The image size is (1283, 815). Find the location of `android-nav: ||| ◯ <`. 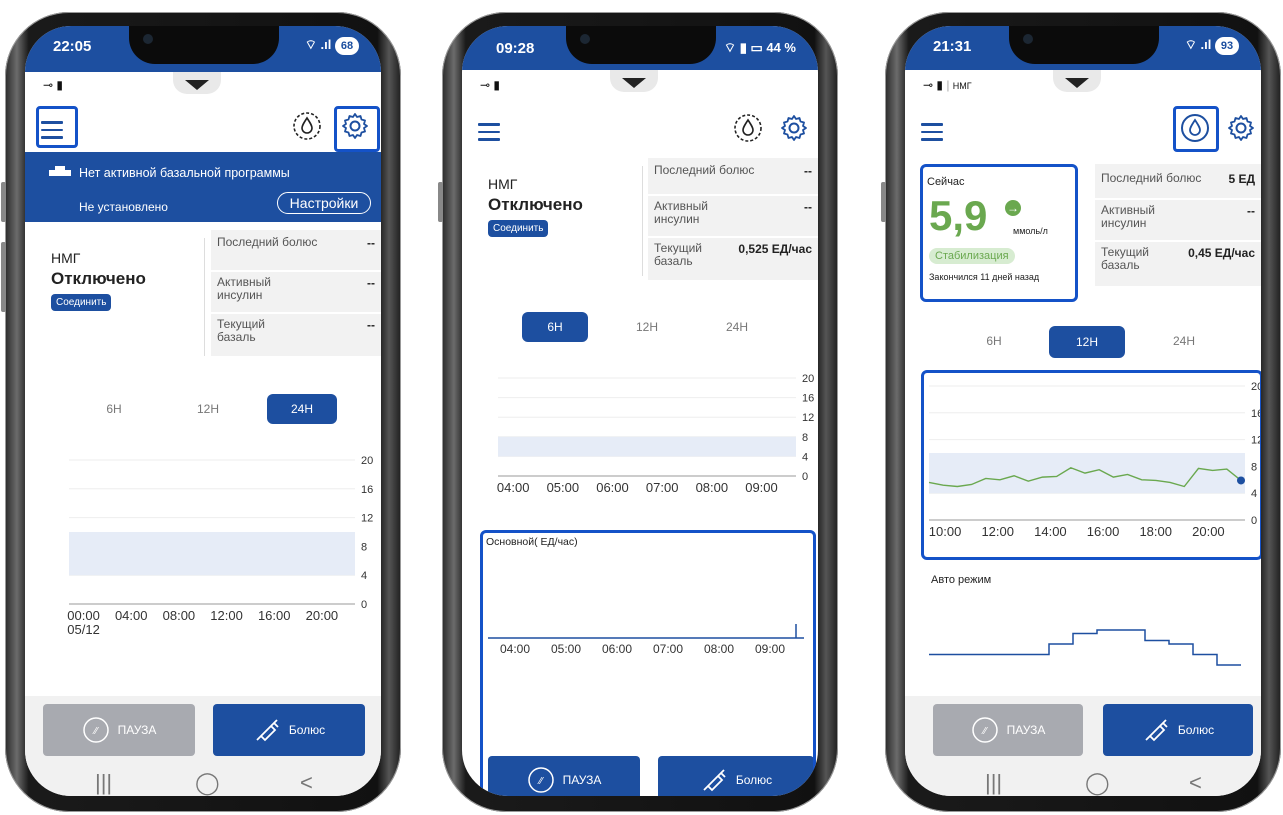

android-nav: ||| ◯ < is located at coordinates (203, 778).